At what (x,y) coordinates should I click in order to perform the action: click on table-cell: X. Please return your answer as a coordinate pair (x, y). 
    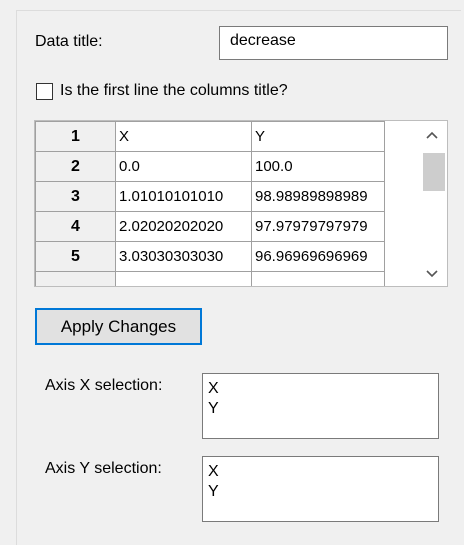
    Looking at the image, I should click on (183, 136).